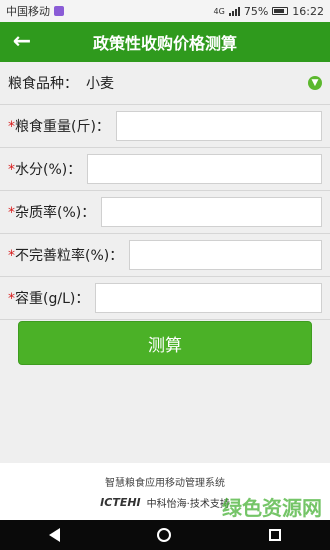 This screenshot has width=330, height=550. What do you see at coordinates (275, 535) in the screenshot?
I see `nav-recent-icon` at bounding box center [275, 535].